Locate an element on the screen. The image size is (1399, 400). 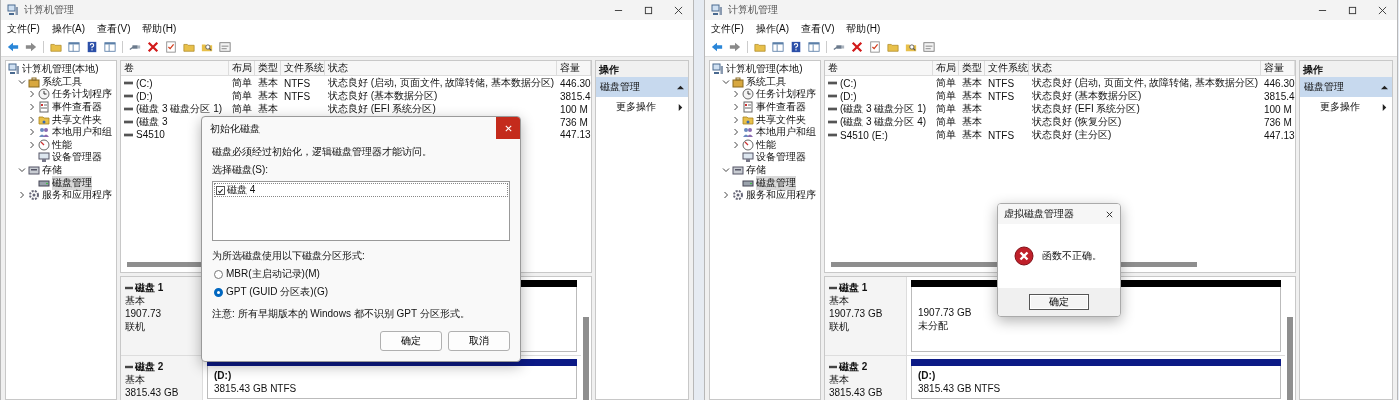
dialog-button: 取消 is located at coordinates (479, 341).